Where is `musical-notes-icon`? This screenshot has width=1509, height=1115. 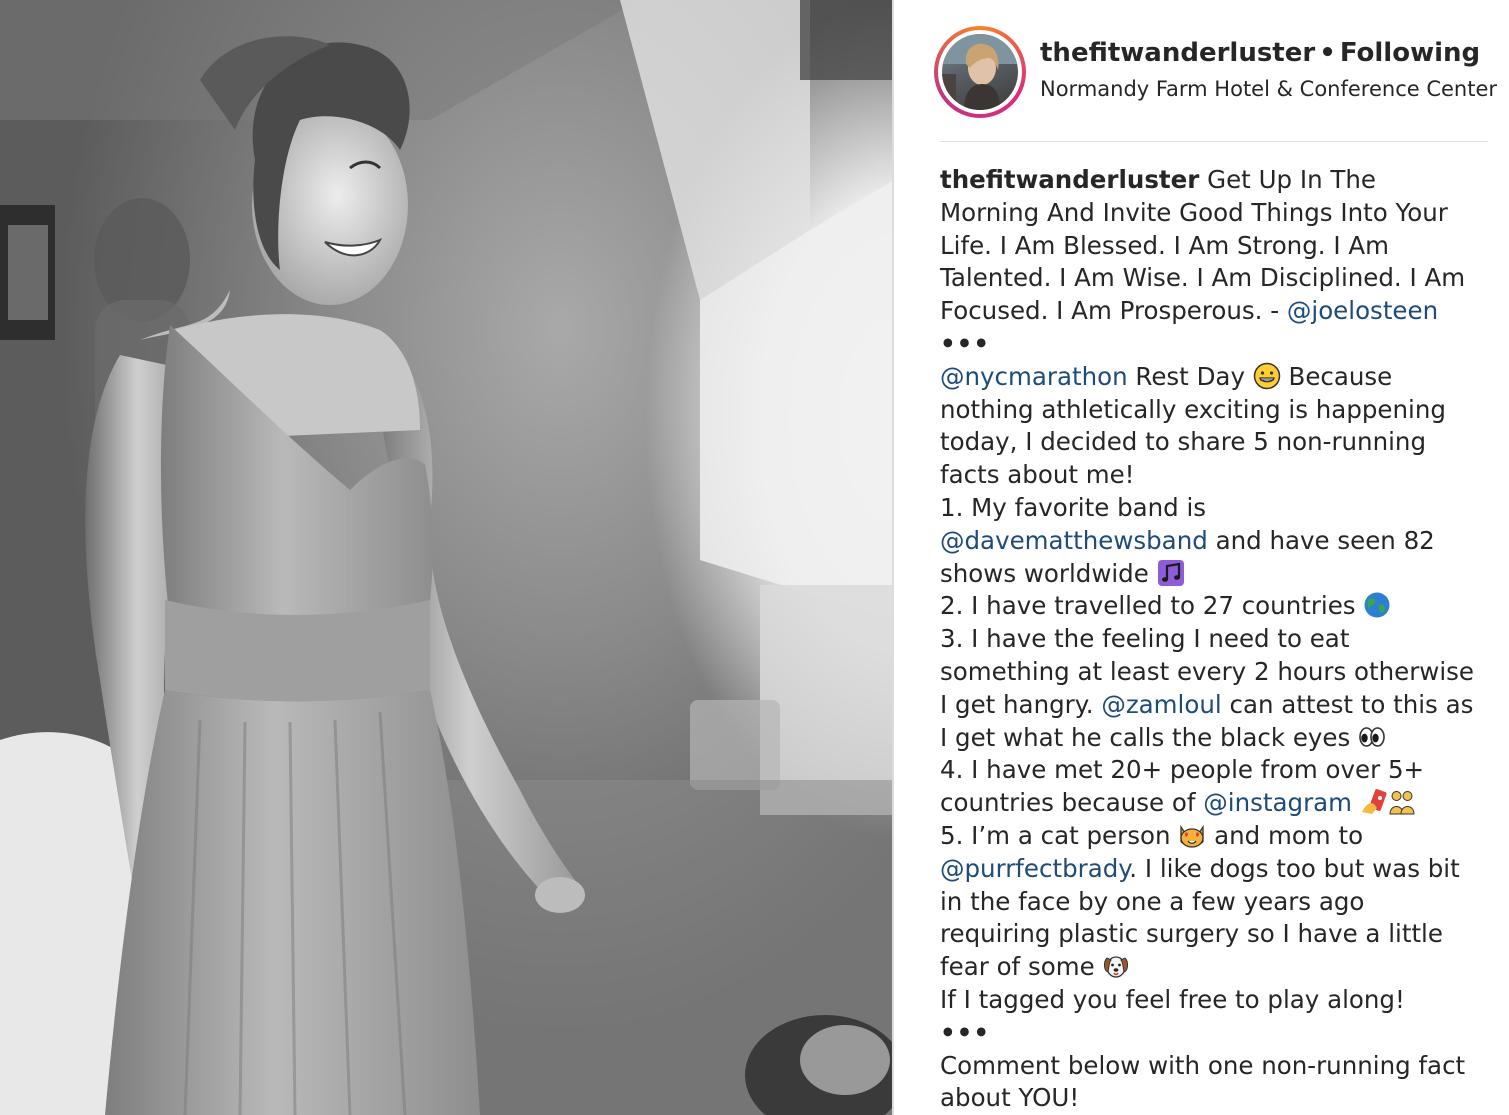
musical-notes-icon is located at coordinates (1171, 573).